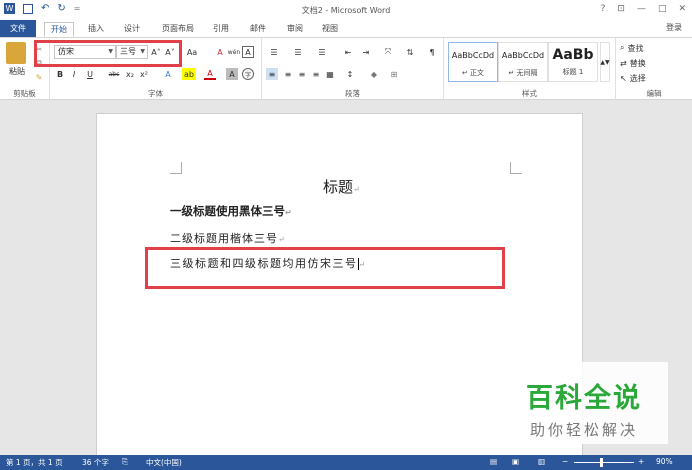 This screenshot has height=470, width=692. Describe the element at coordinates (645, 78) in the screenshot. I see `select-button: ↖ 选择` at that location.